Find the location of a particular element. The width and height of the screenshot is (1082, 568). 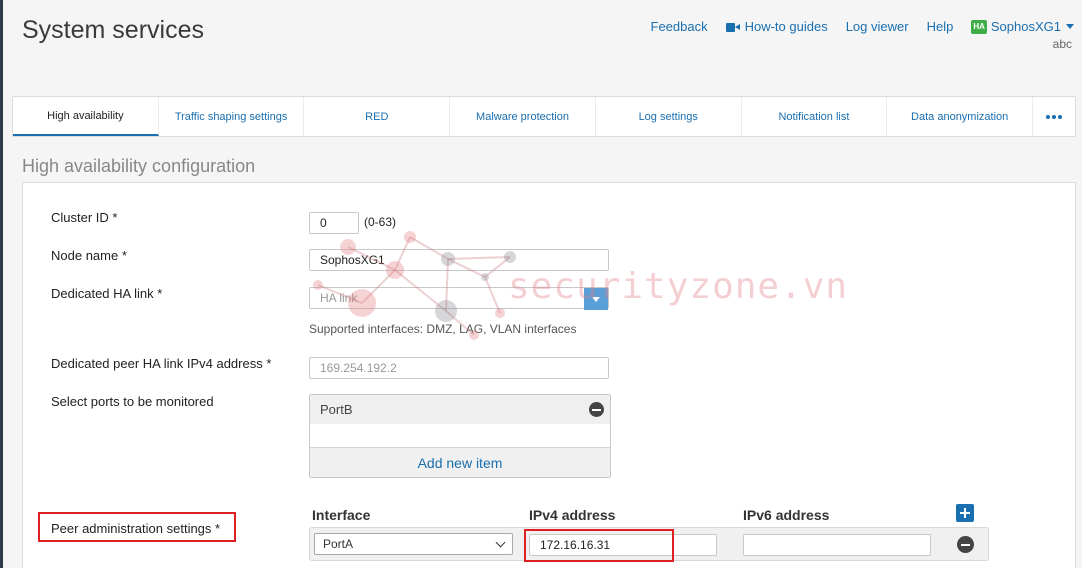

interface-select-value: PortA is located at coordinates (338, 544).